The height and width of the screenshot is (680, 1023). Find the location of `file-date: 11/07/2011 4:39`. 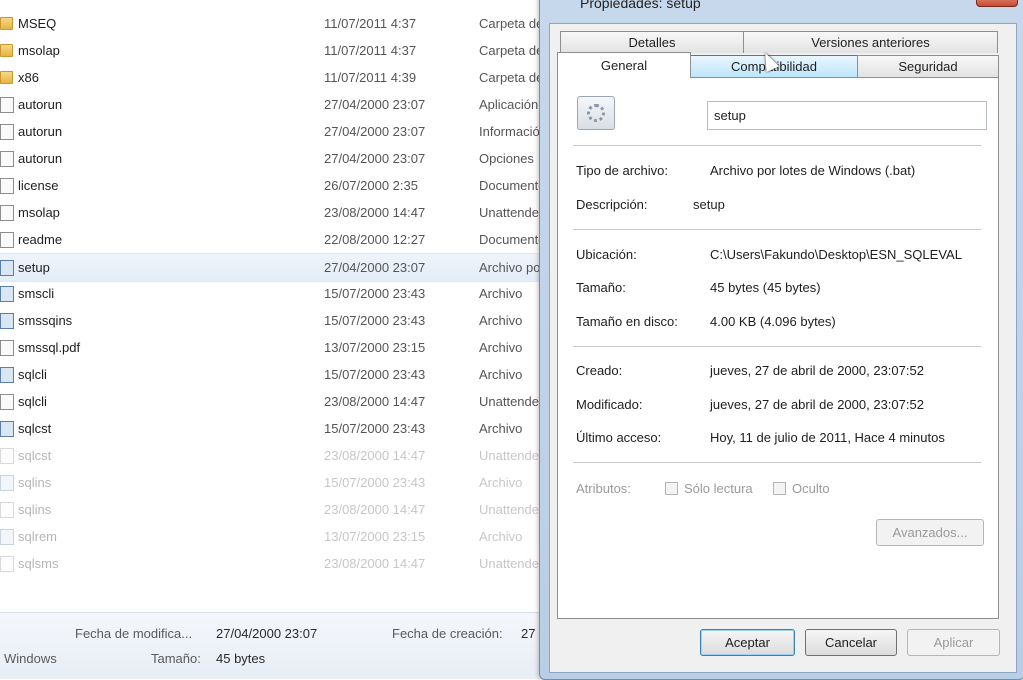

file-date: 11/07/2011 4:39 is located at coordinates (370, 77).